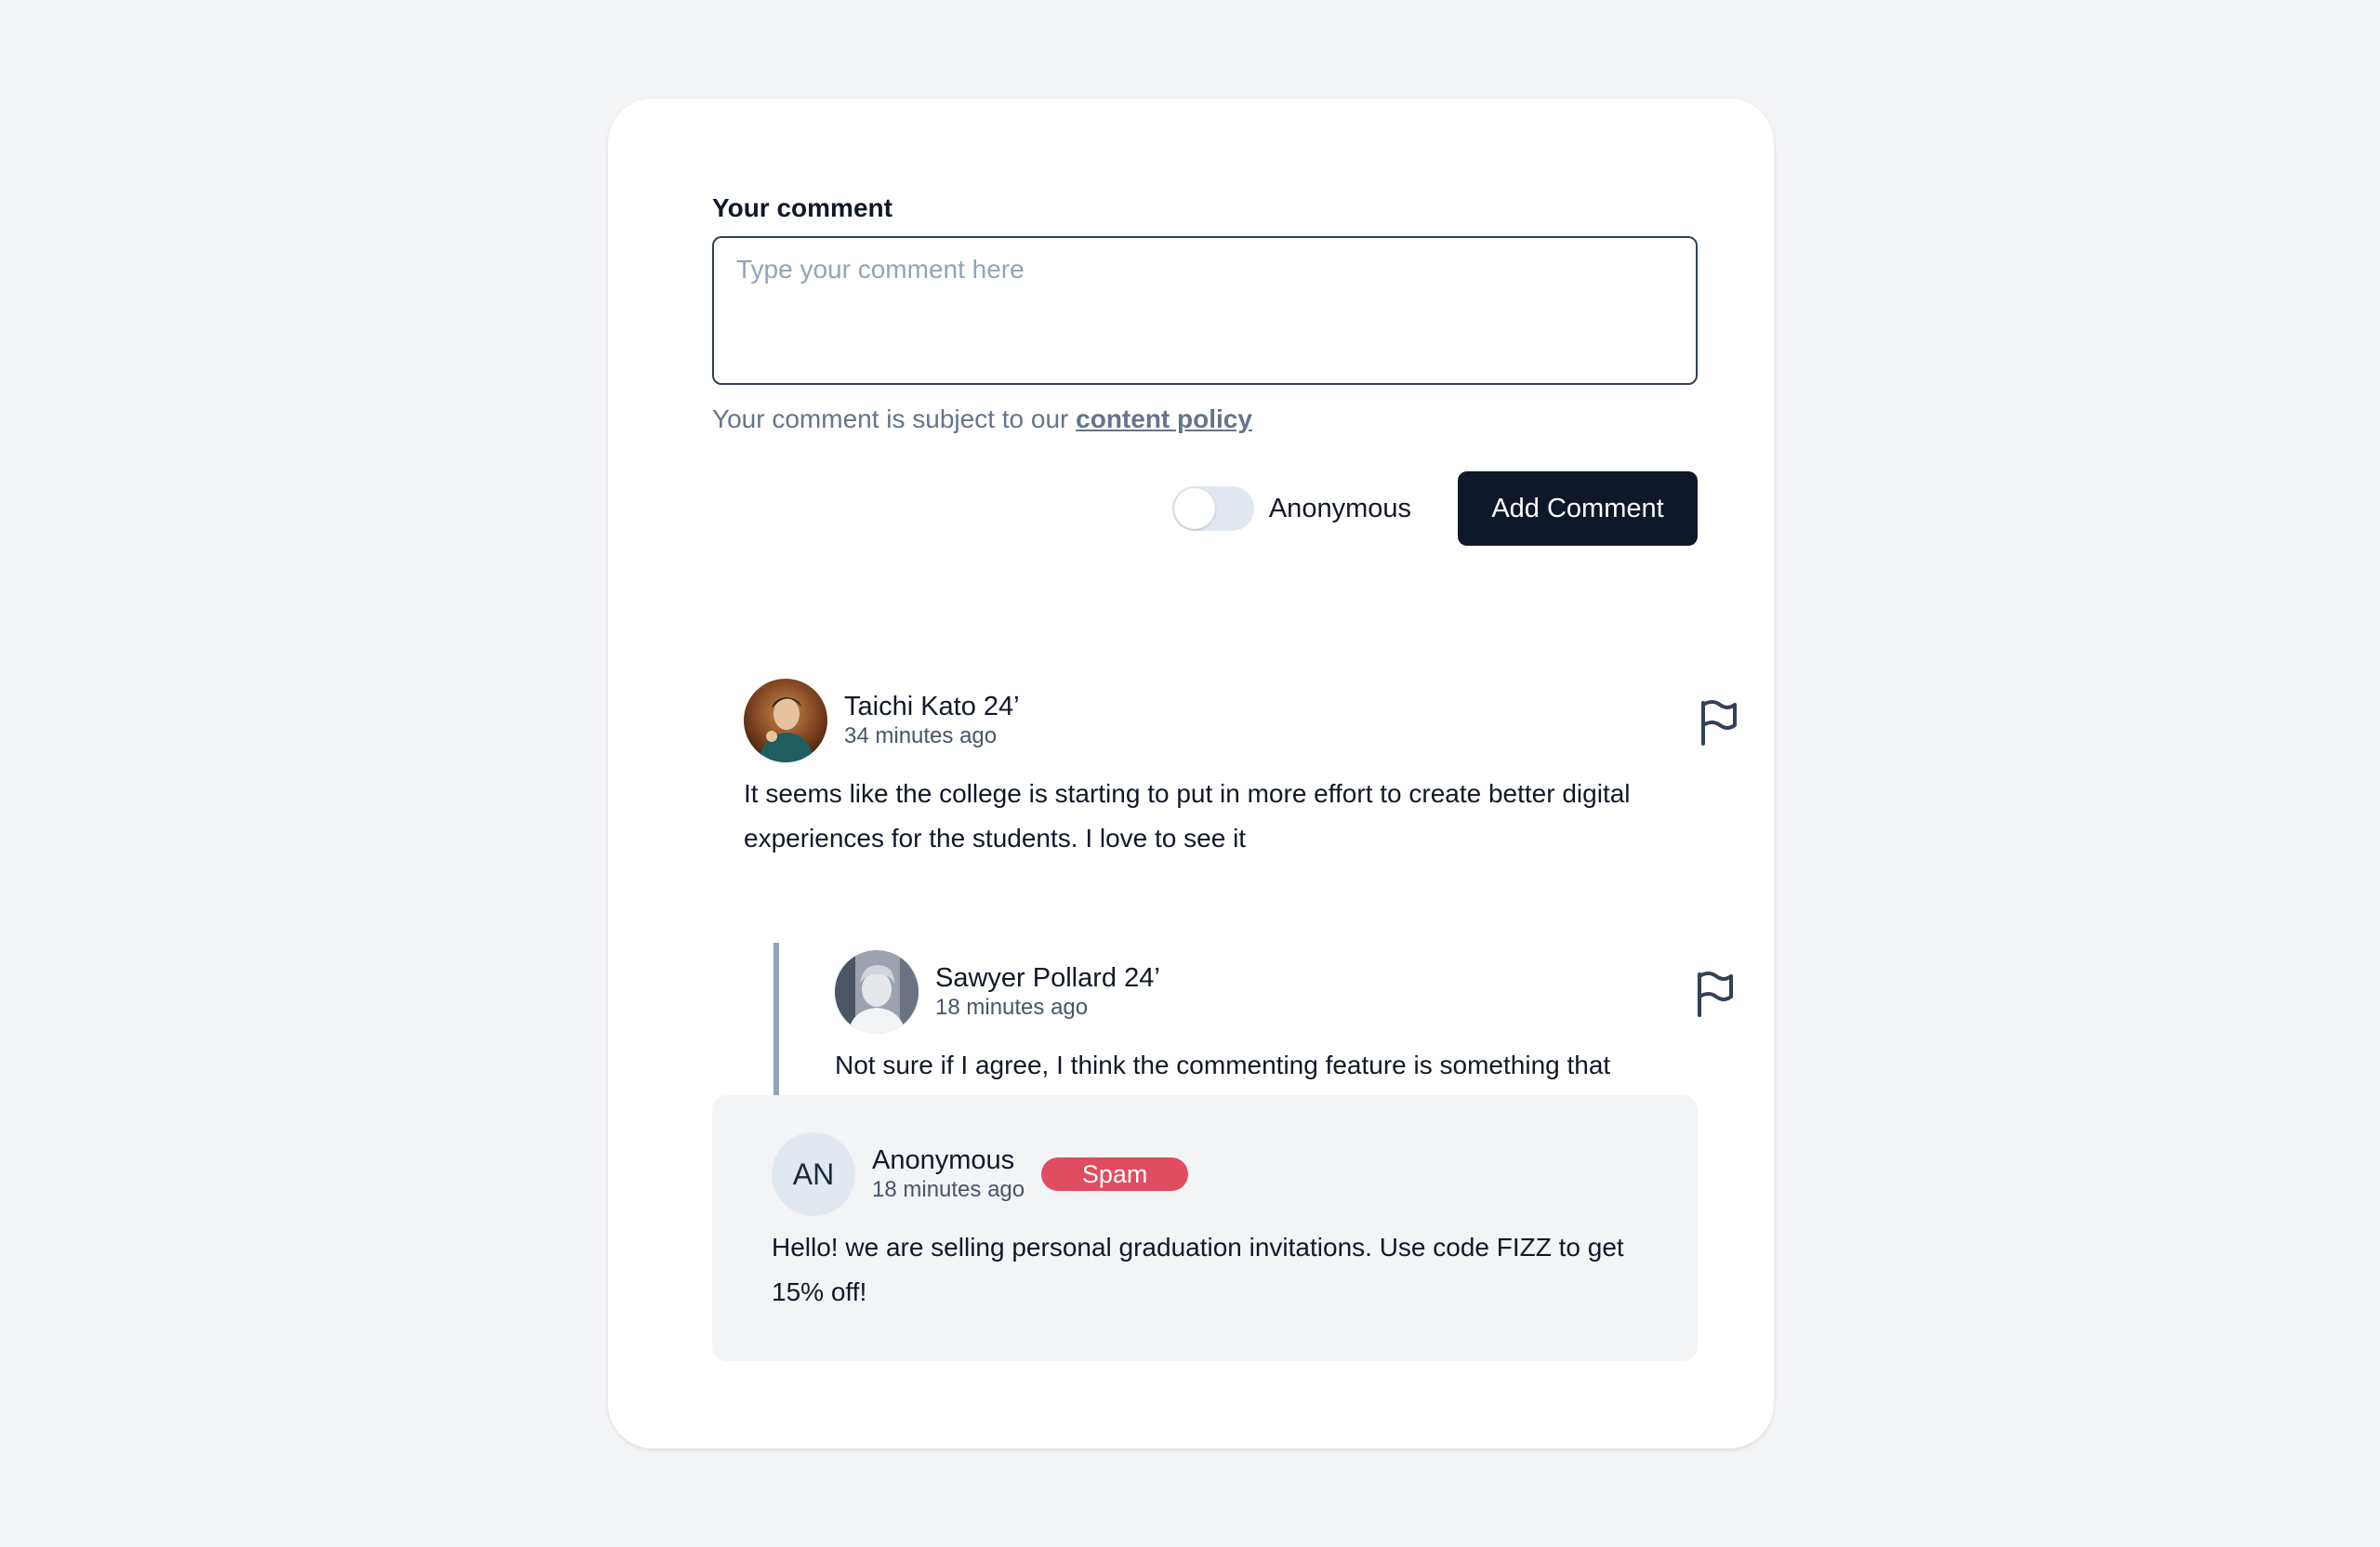  Describe the element at coordinates (1218, 1174) in the screenshot. I see `comment-header: AN Anonymous 18 minutes ago Spam` at that location.